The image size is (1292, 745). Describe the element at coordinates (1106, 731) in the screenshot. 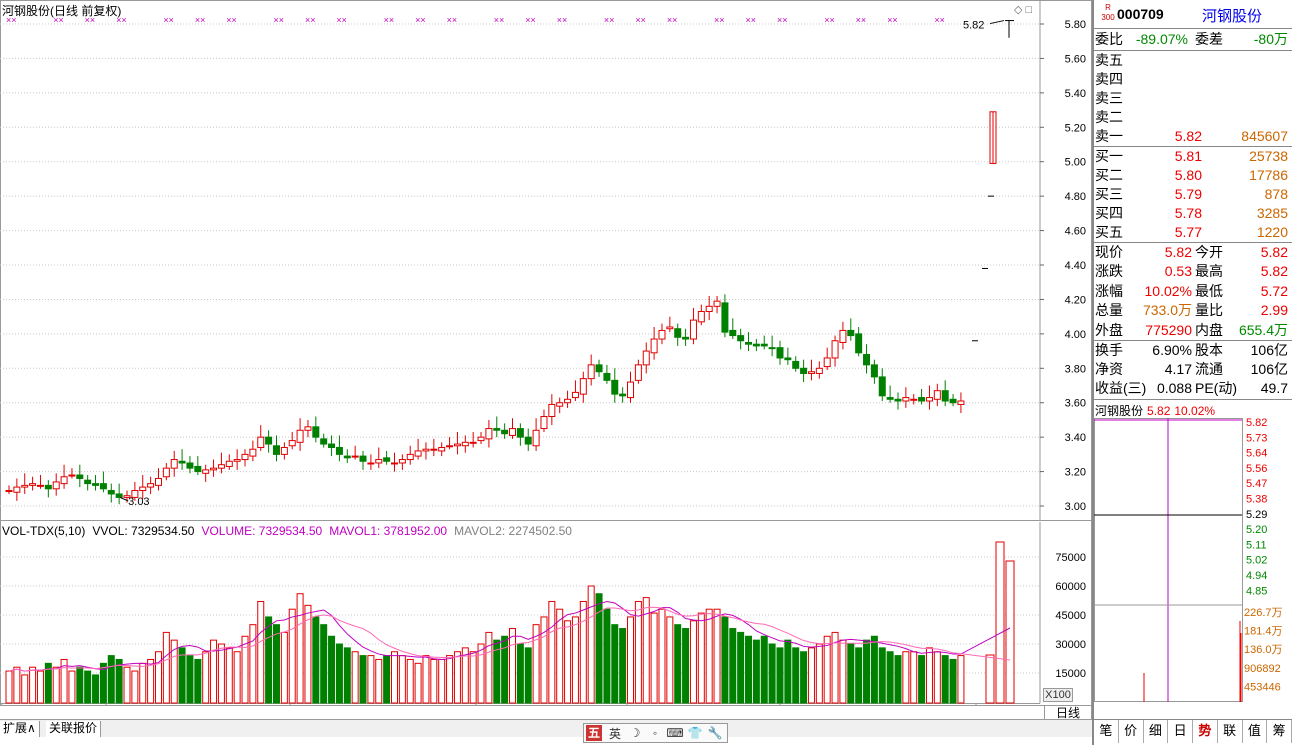

I see `quote-tab-笔: 笔` at that location.